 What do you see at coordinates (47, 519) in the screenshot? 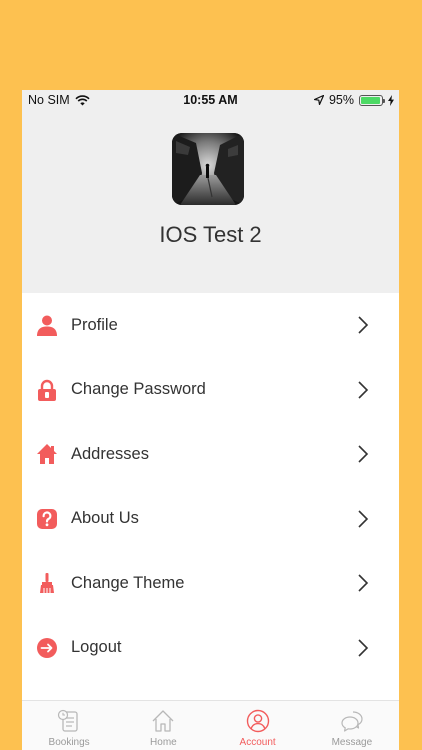
I see `question-icon` at bounding box center [47, 519].